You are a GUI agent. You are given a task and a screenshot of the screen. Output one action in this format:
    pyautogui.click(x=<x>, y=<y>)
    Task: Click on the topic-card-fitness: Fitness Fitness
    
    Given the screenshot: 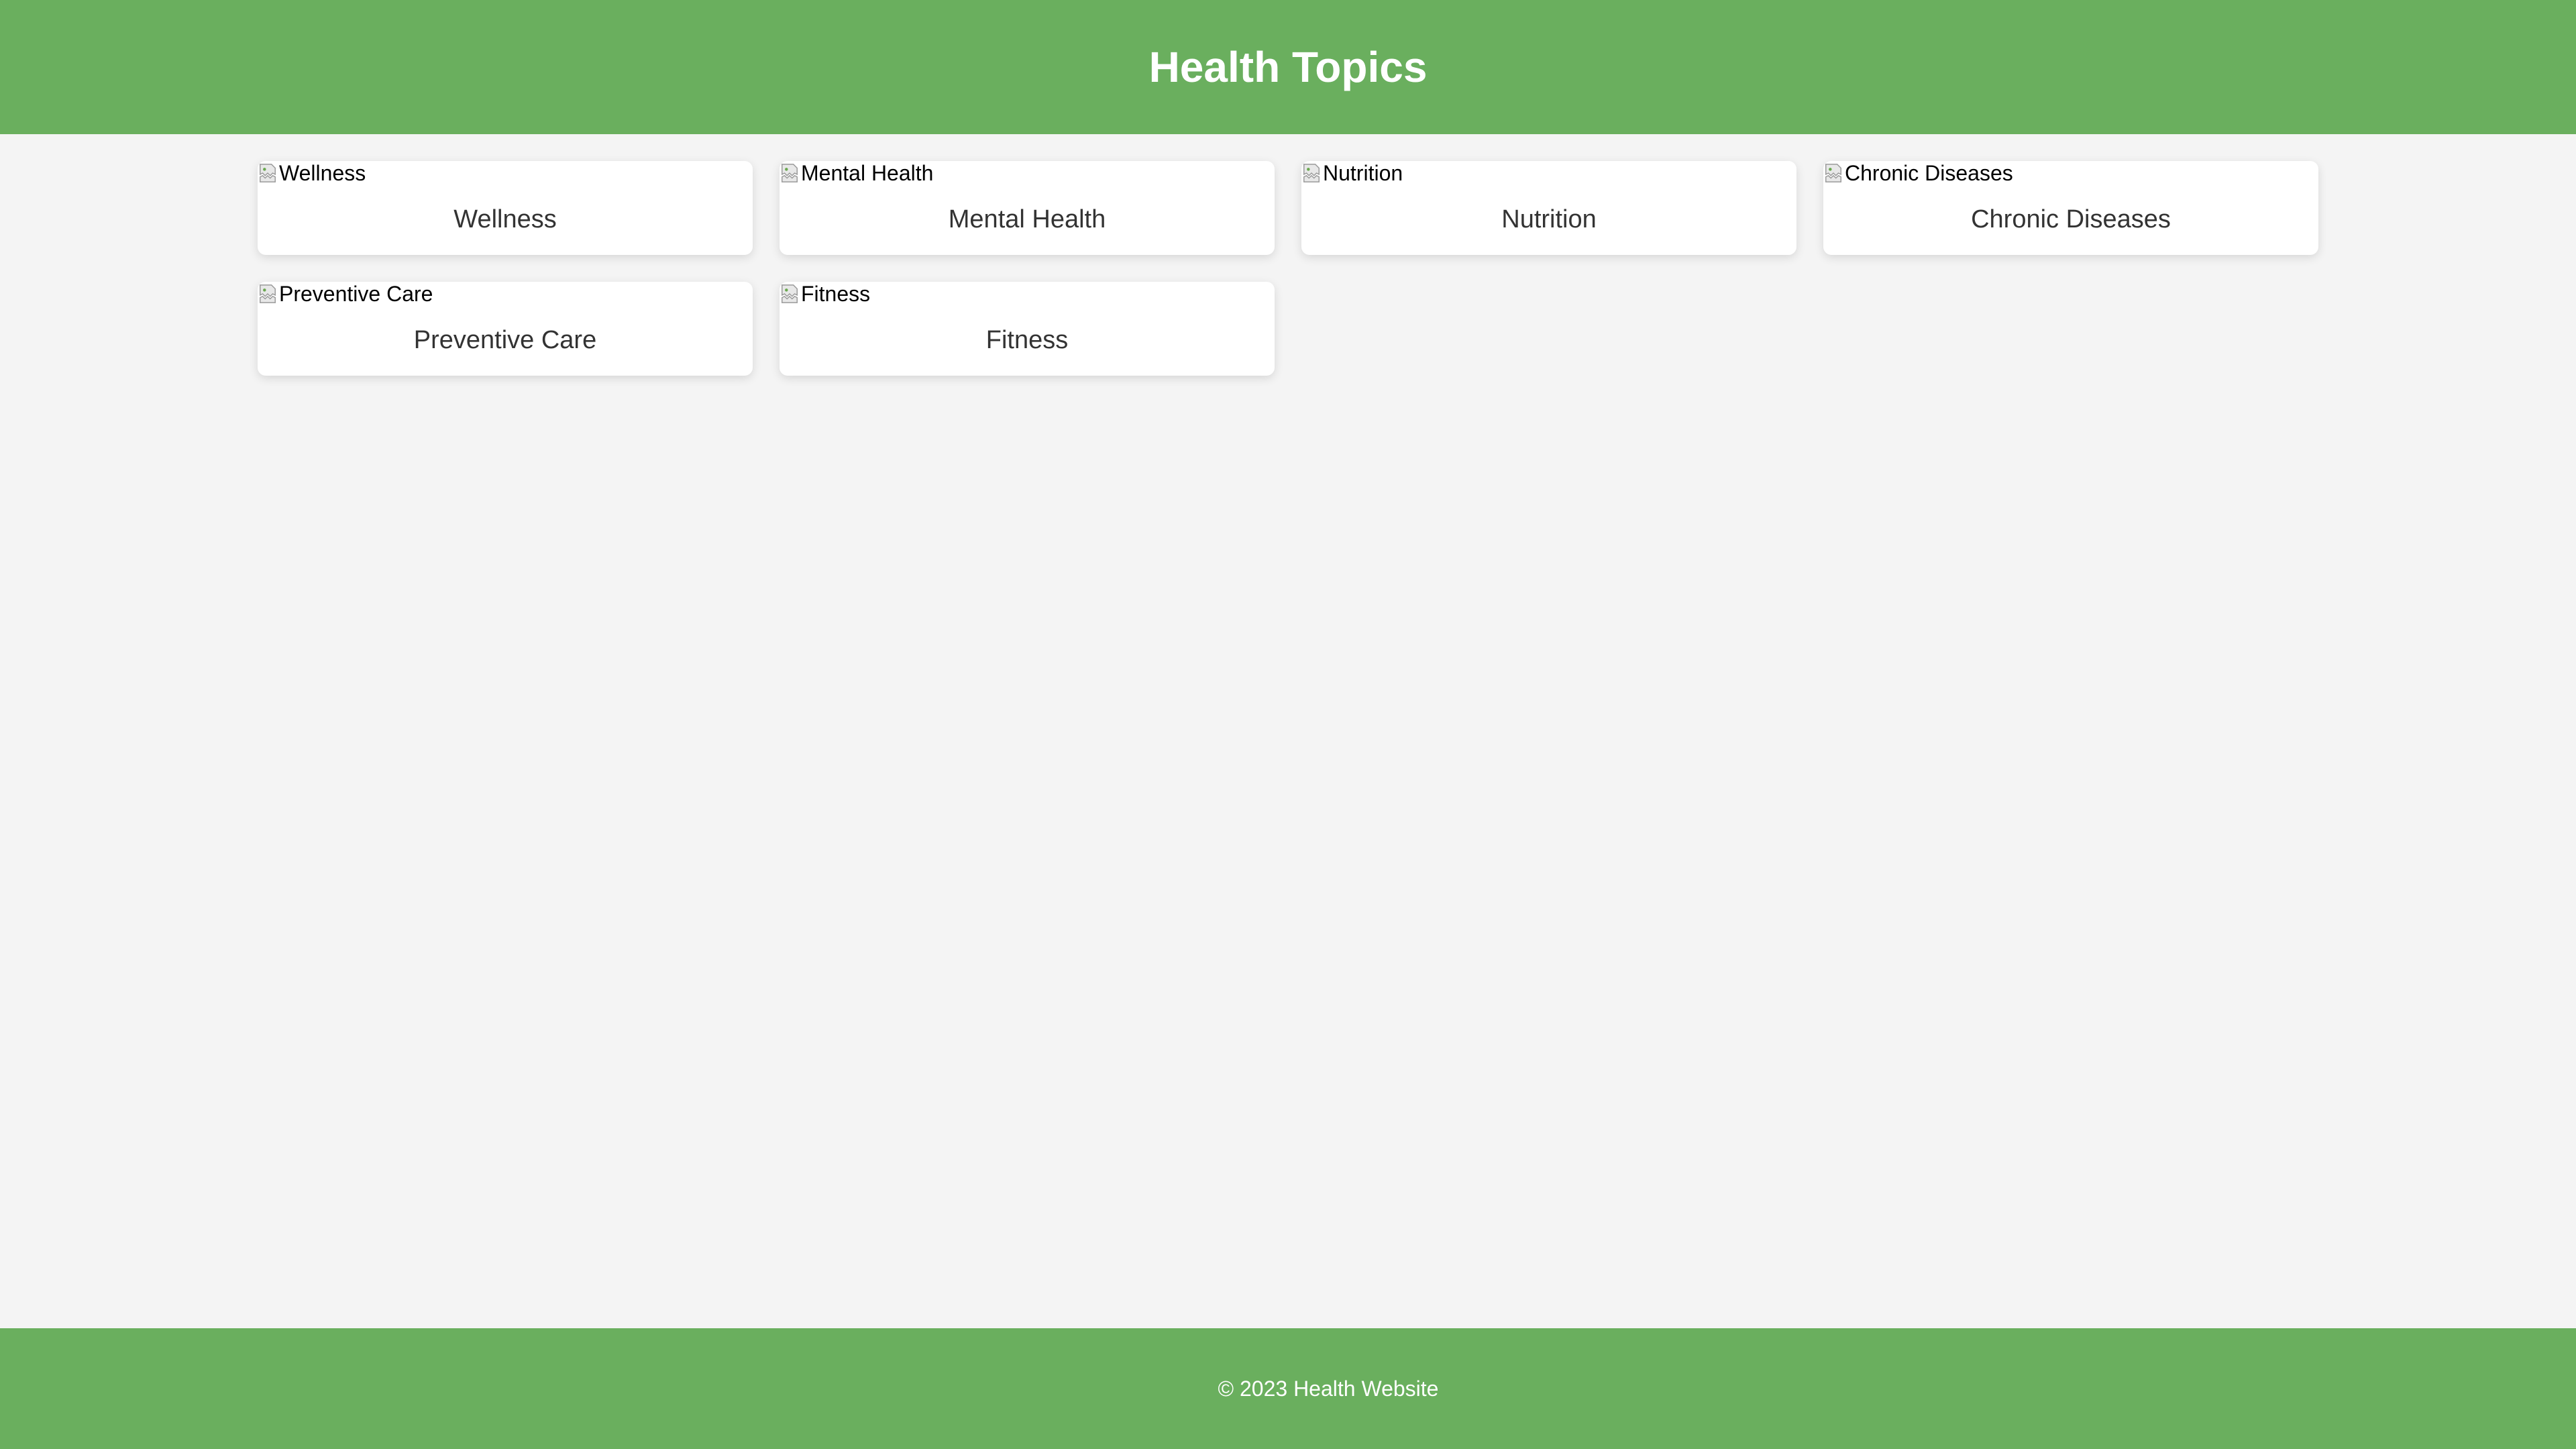 What is the action you would take?
    pyautogui.click(x=1027, y=329)
    